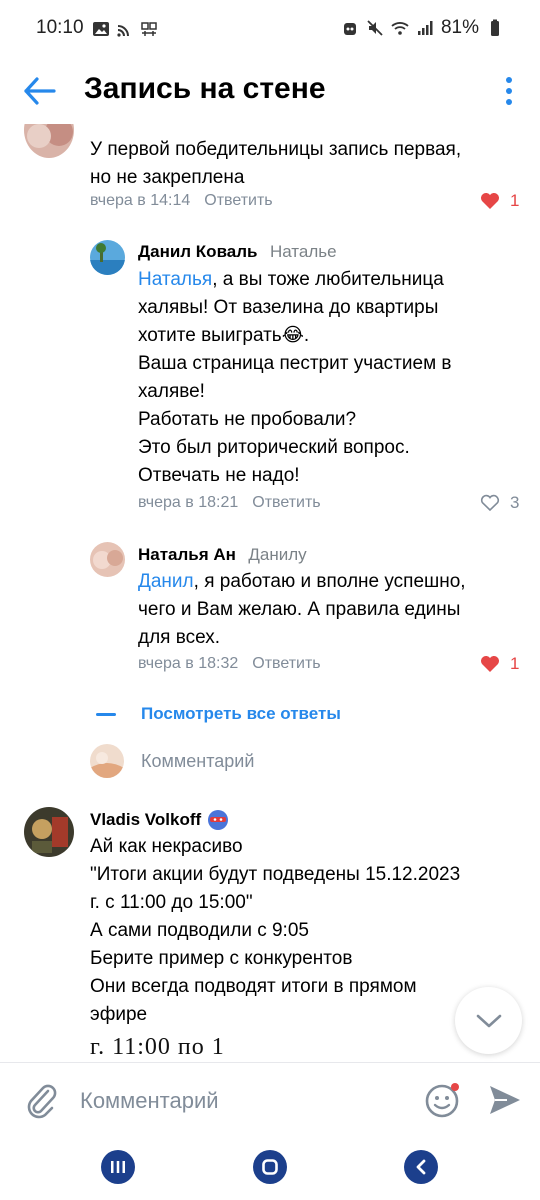  I want to click on back-chevron-icon, so click(421, 1167).